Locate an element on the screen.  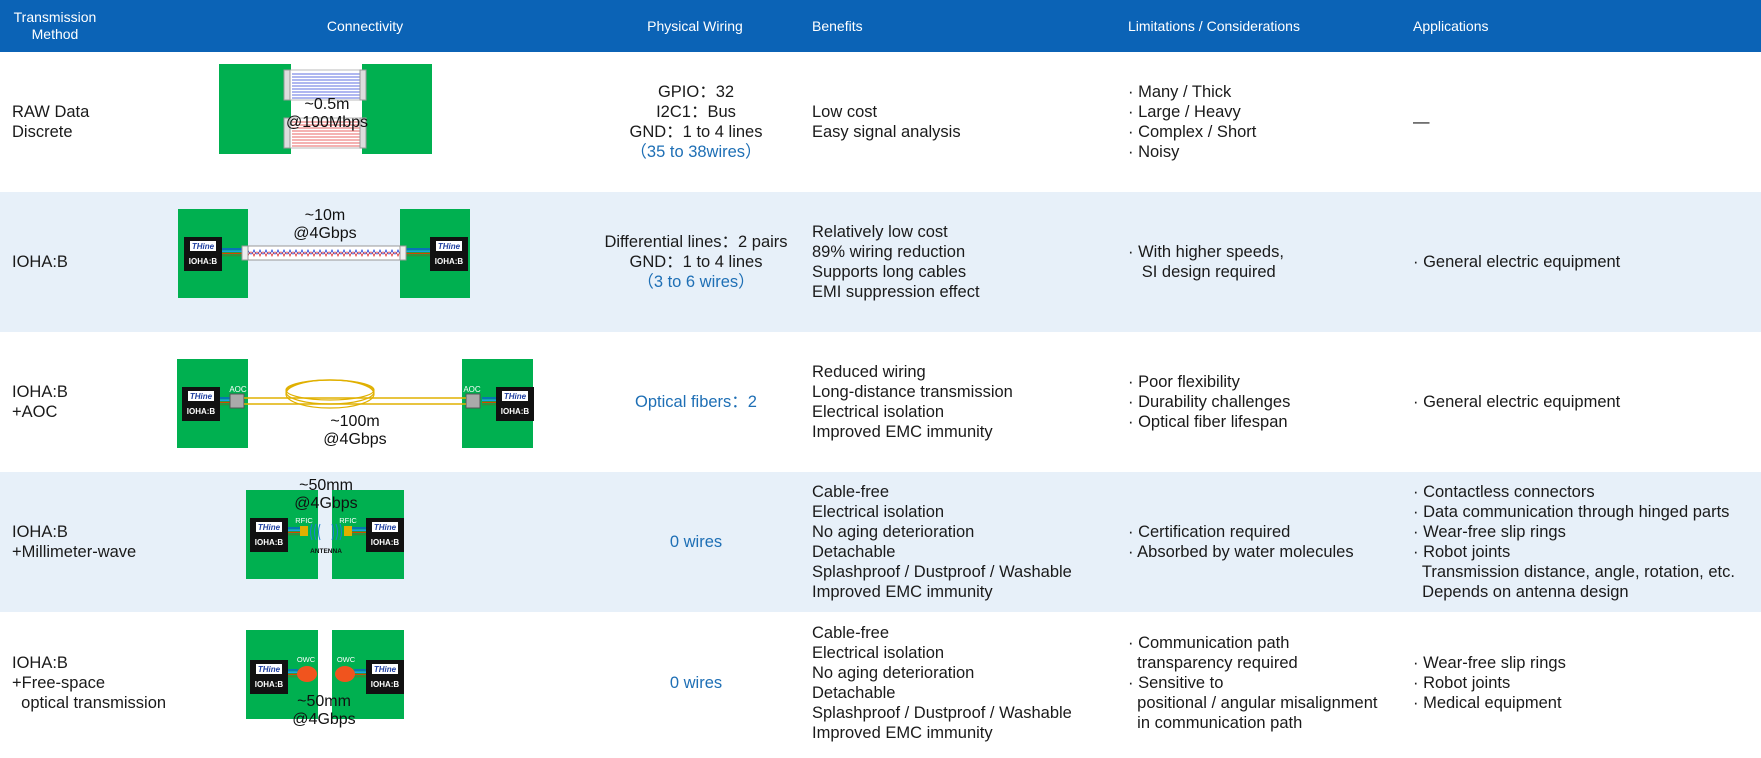
header-connectivity: Connectivity is located at coordinates (365, 25).